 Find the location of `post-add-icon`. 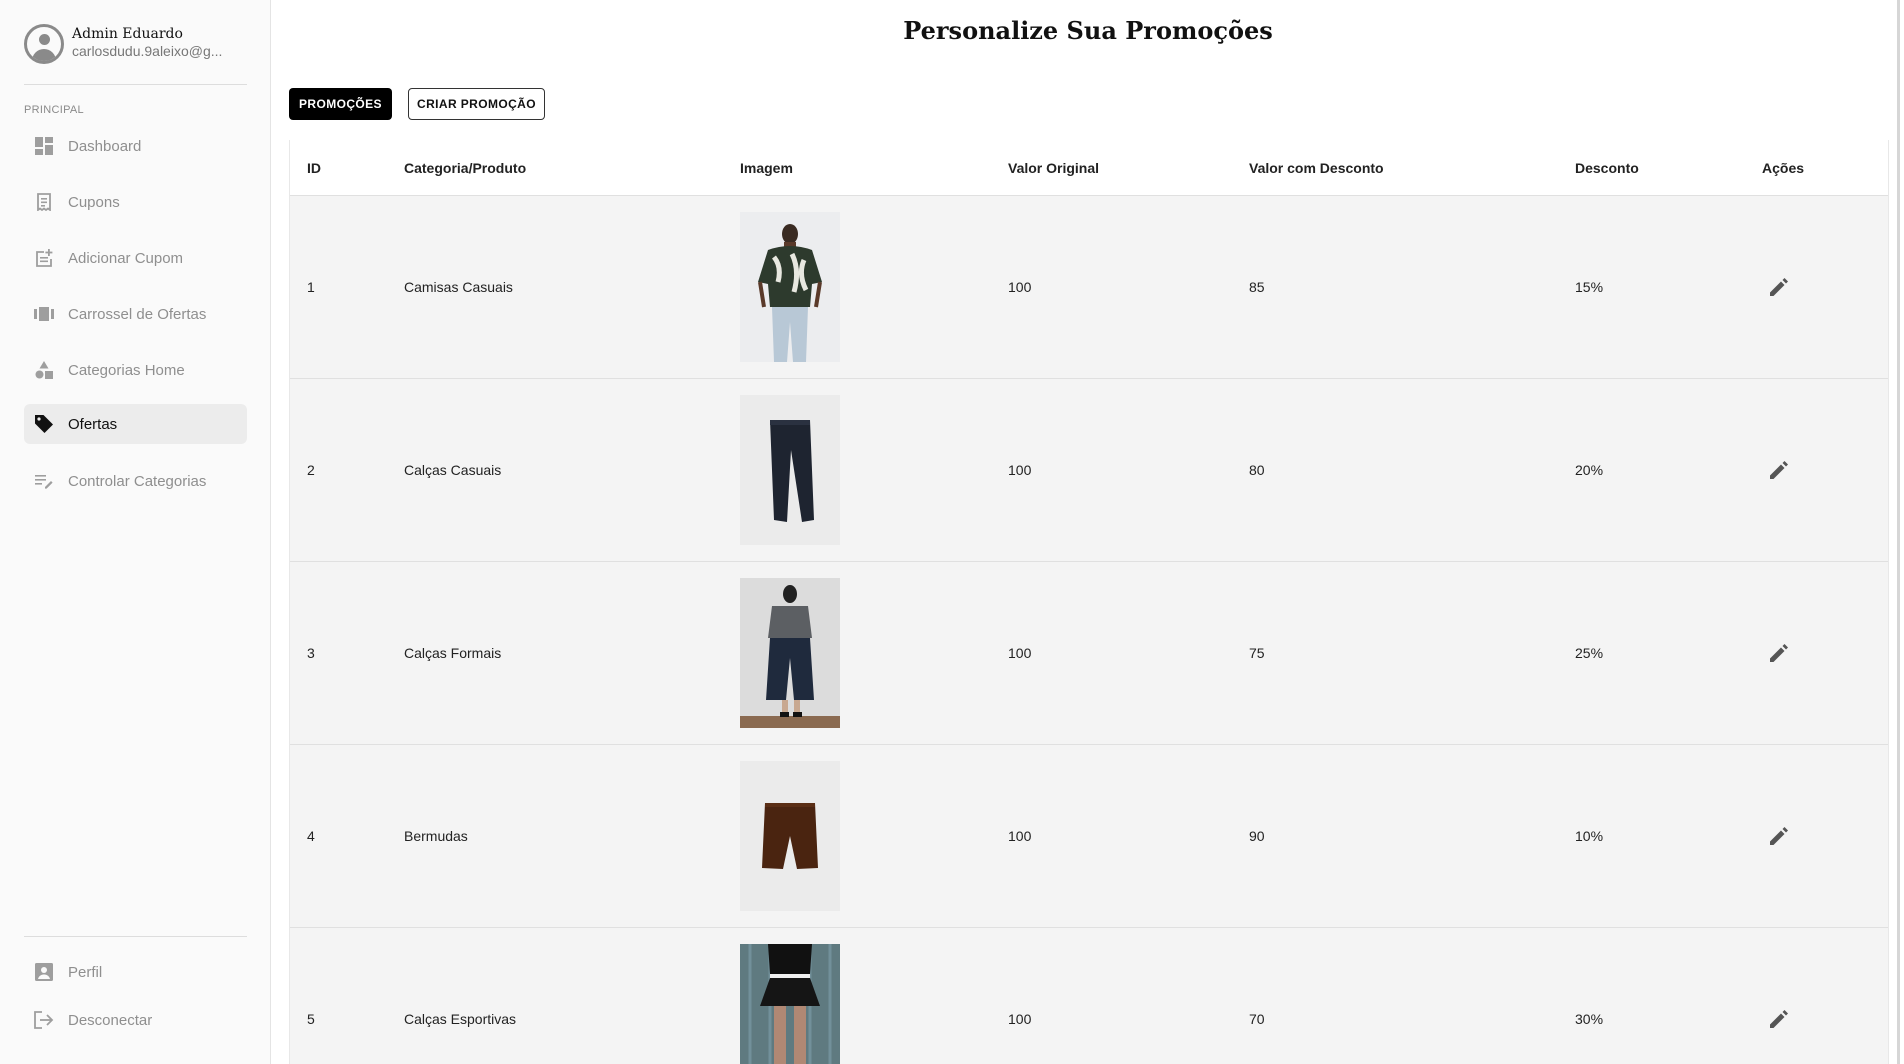

post-add-icon is located at coordinates (44, 258).